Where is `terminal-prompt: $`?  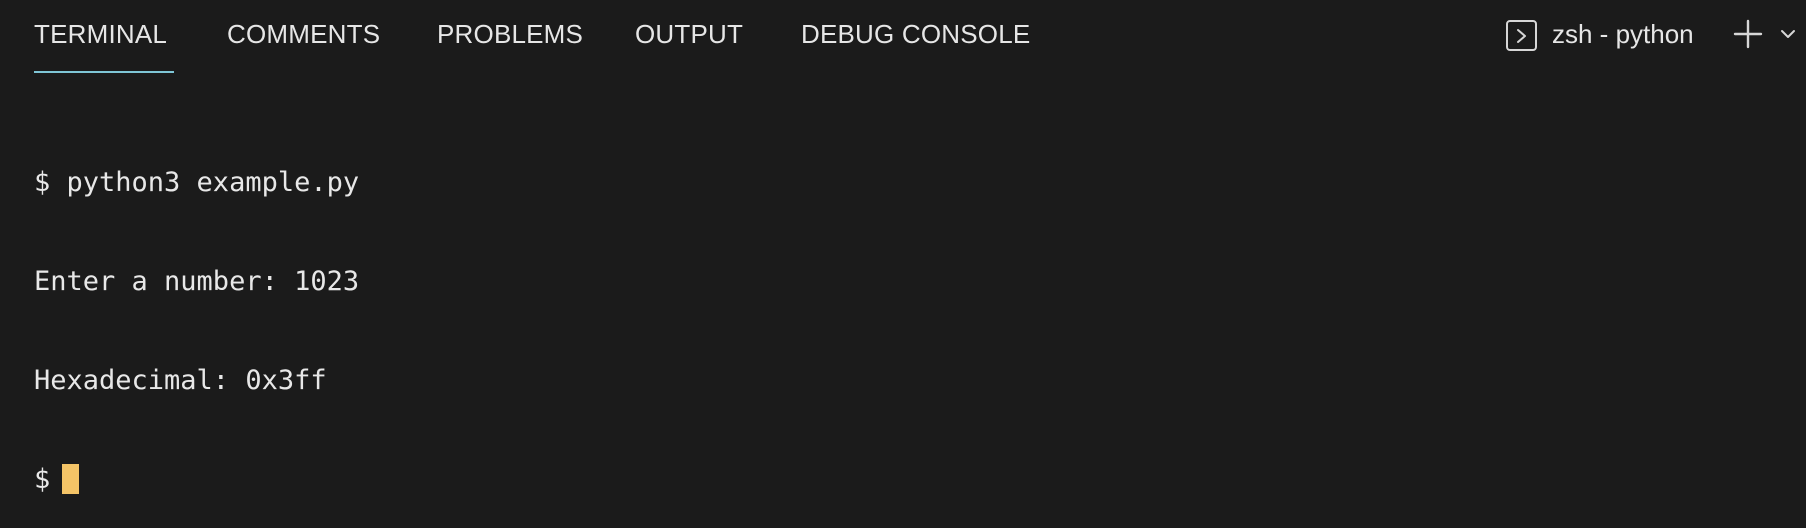 terminal-prompt: $ is located at coordinates (42, 479).